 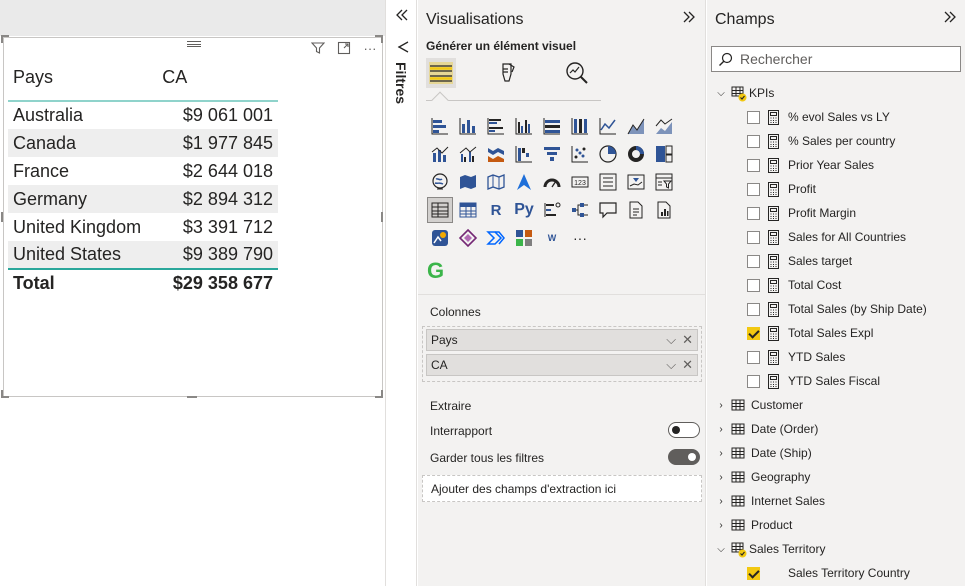 What do you see at coordinates (836, 237) in the screenshot?
I see `field-item: Sales for All Countries` at bounding box center [836, 237].